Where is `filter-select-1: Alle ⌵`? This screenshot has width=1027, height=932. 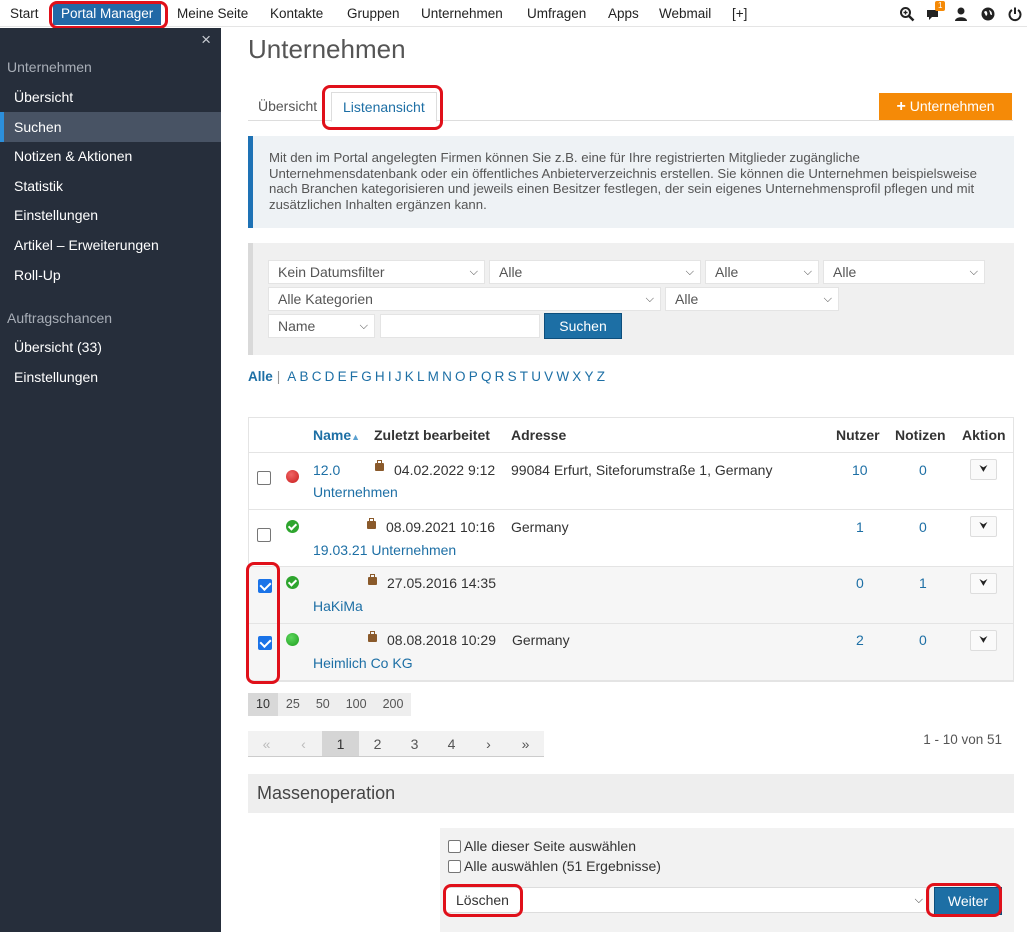 filter-select-1: Alle ⌵ is located at coordinates (595, 272).